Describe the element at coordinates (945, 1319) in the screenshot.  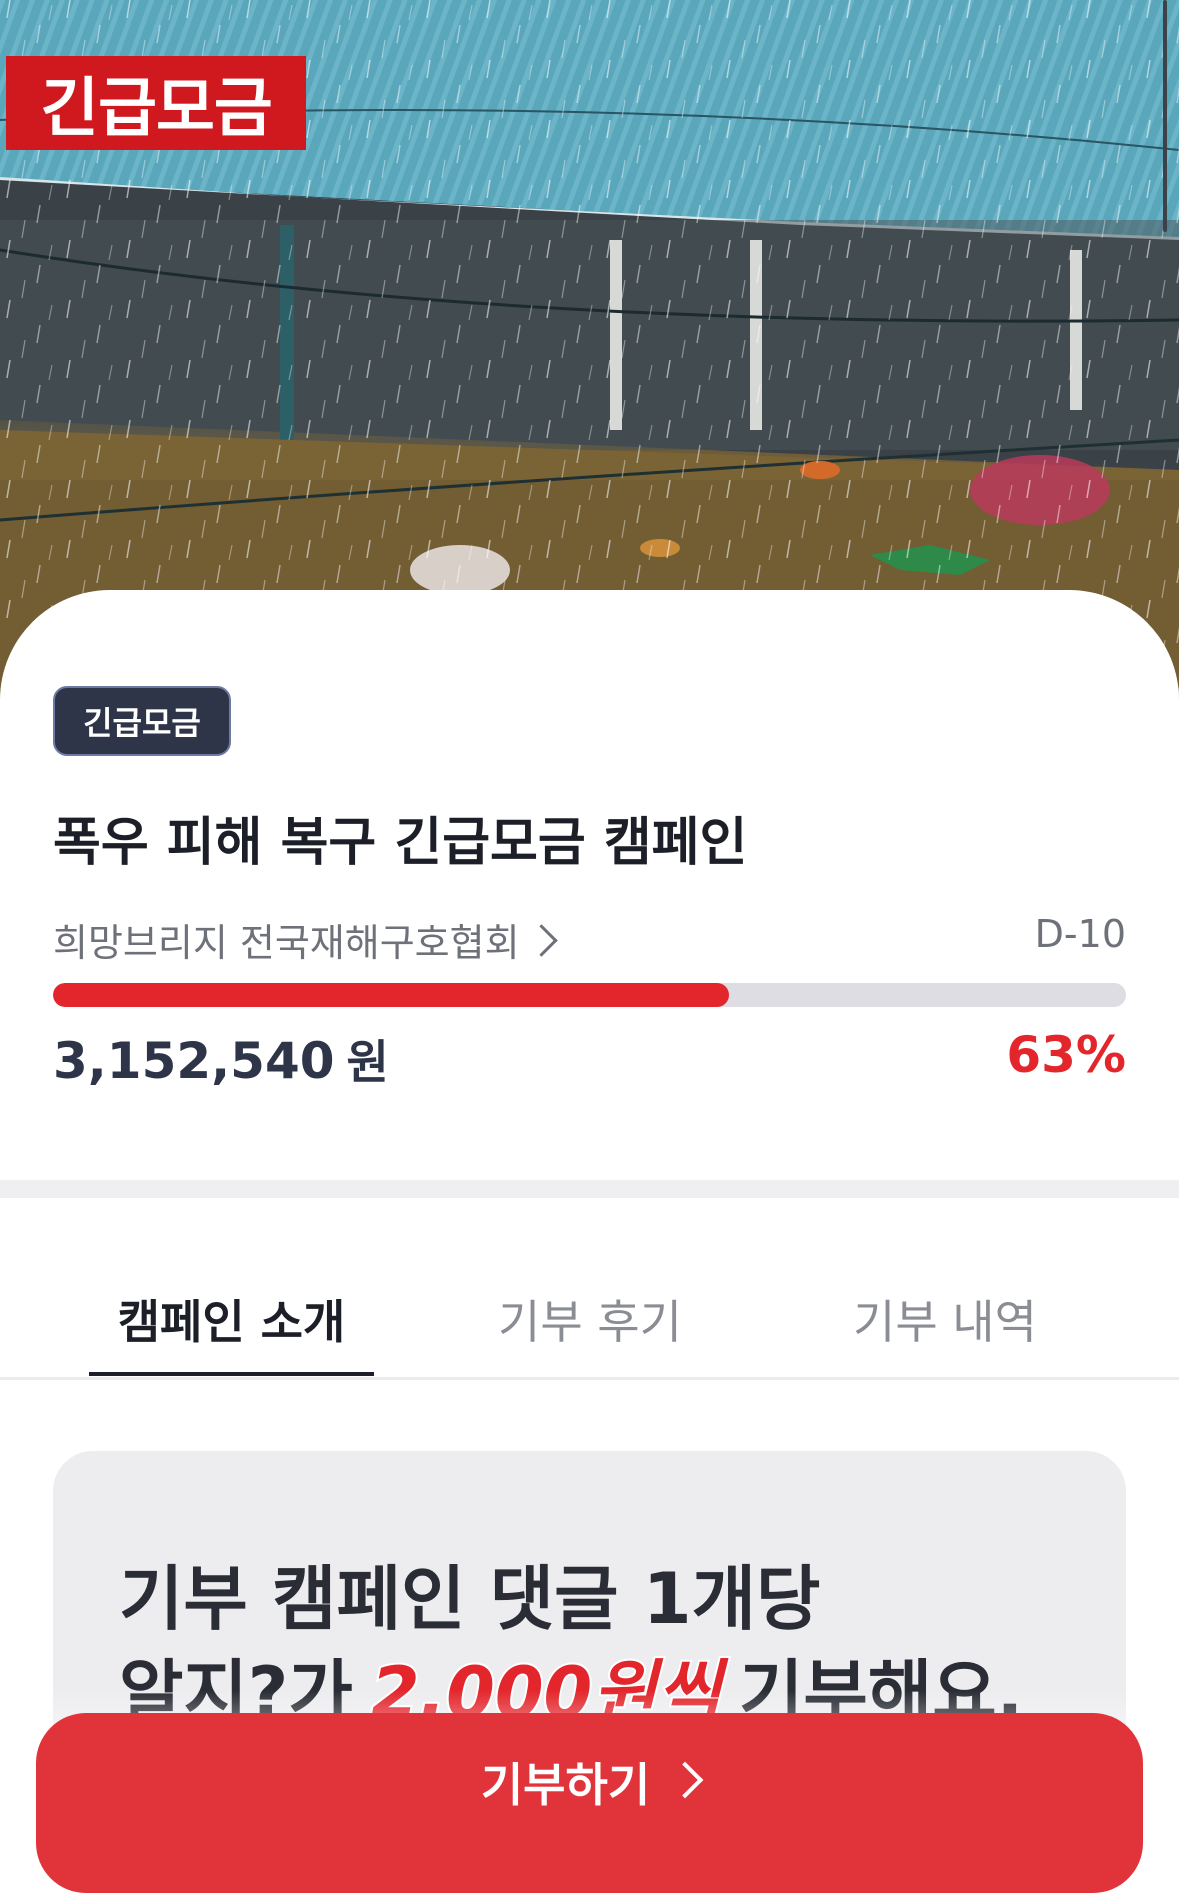
I see `tab-donation-history: 기부 내역` at that location.